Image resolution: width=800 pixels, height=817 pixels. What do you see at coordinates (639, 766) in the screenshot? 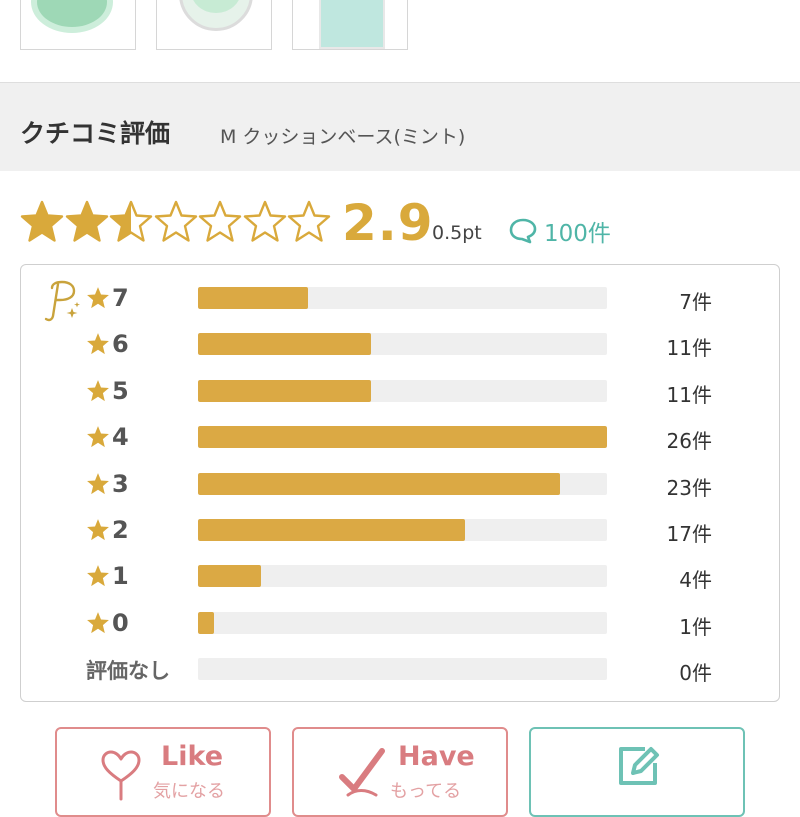
I see `edit-icon` at bounding box center [639, 766].